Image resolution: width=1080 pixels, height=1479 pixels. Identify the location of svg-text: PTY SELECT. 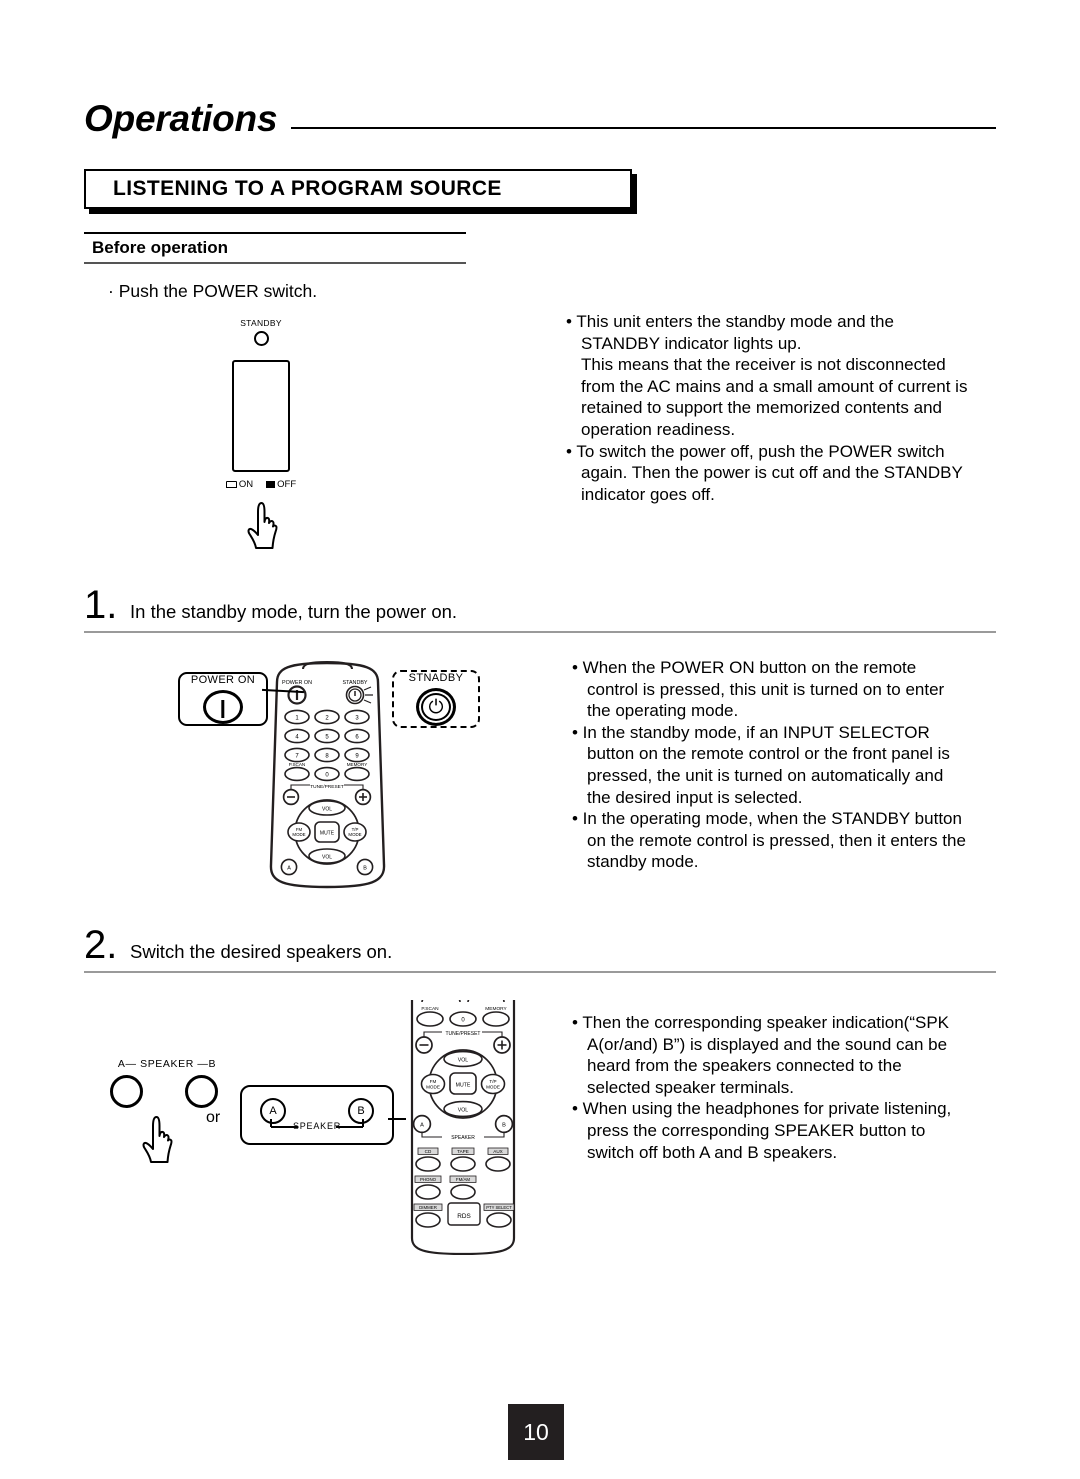
(499, 1207).